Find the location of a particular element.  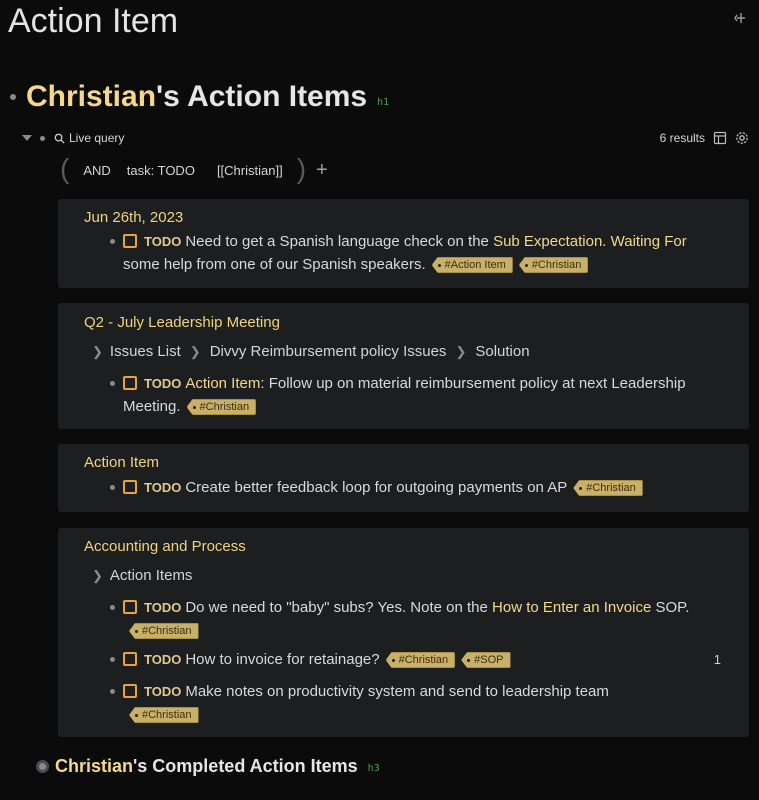

heading-block: Christian's Completed Action Items h3 is located at coordinates (208, 766).